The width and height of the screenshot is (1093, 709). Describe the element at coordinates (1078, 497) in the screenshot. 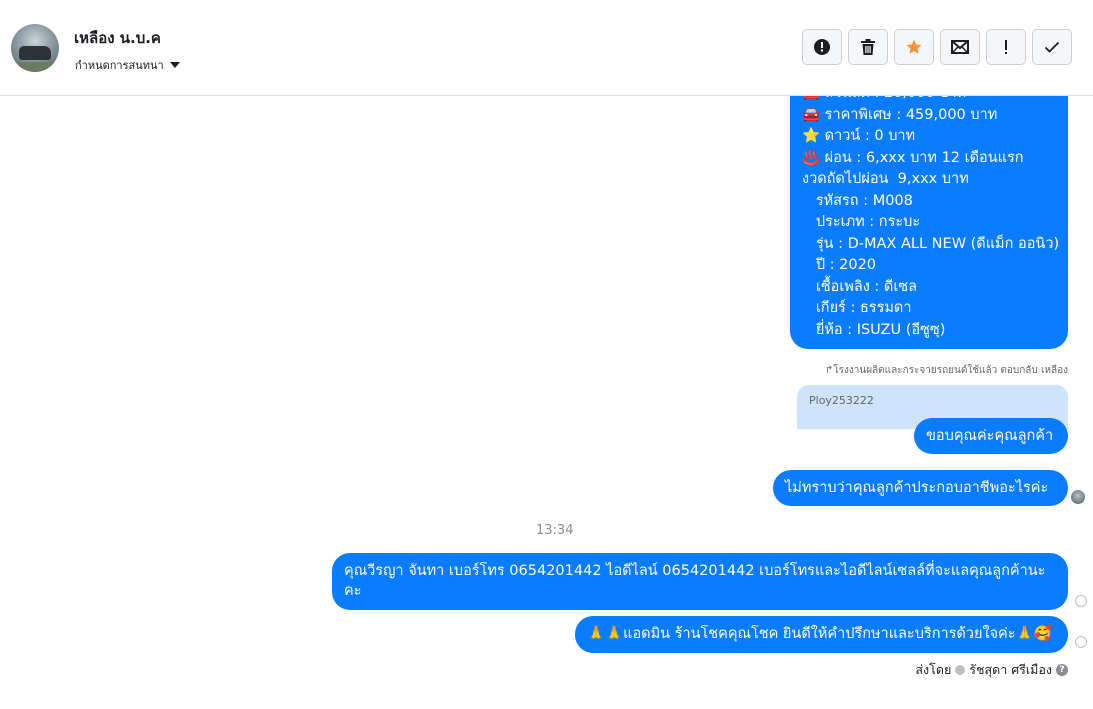

I see `seen-avatar` at that location.